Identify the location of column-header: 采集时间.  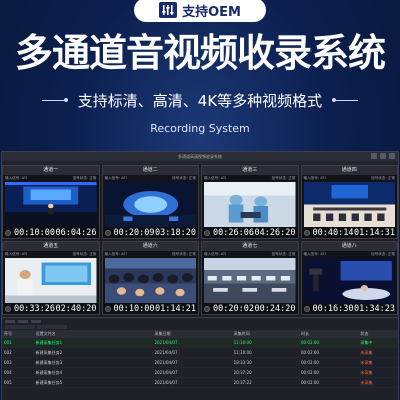
(265, 334).